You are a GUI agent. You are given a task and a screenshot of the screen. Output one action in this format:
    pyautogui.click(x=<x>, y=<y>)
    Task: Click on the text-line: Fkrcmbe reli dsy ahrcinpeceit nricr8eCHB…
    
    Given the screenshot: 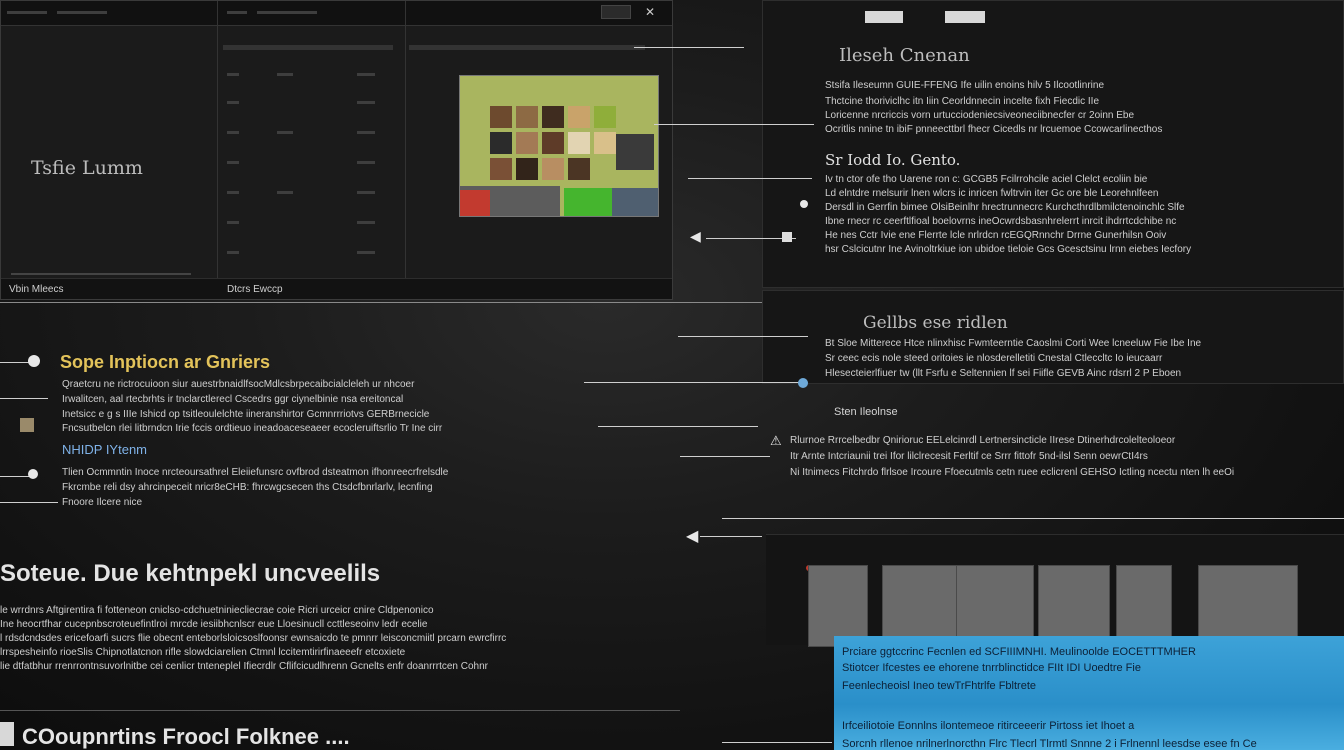 What is the action you would take?
    pyautogui.click(x=247, y=487)
    